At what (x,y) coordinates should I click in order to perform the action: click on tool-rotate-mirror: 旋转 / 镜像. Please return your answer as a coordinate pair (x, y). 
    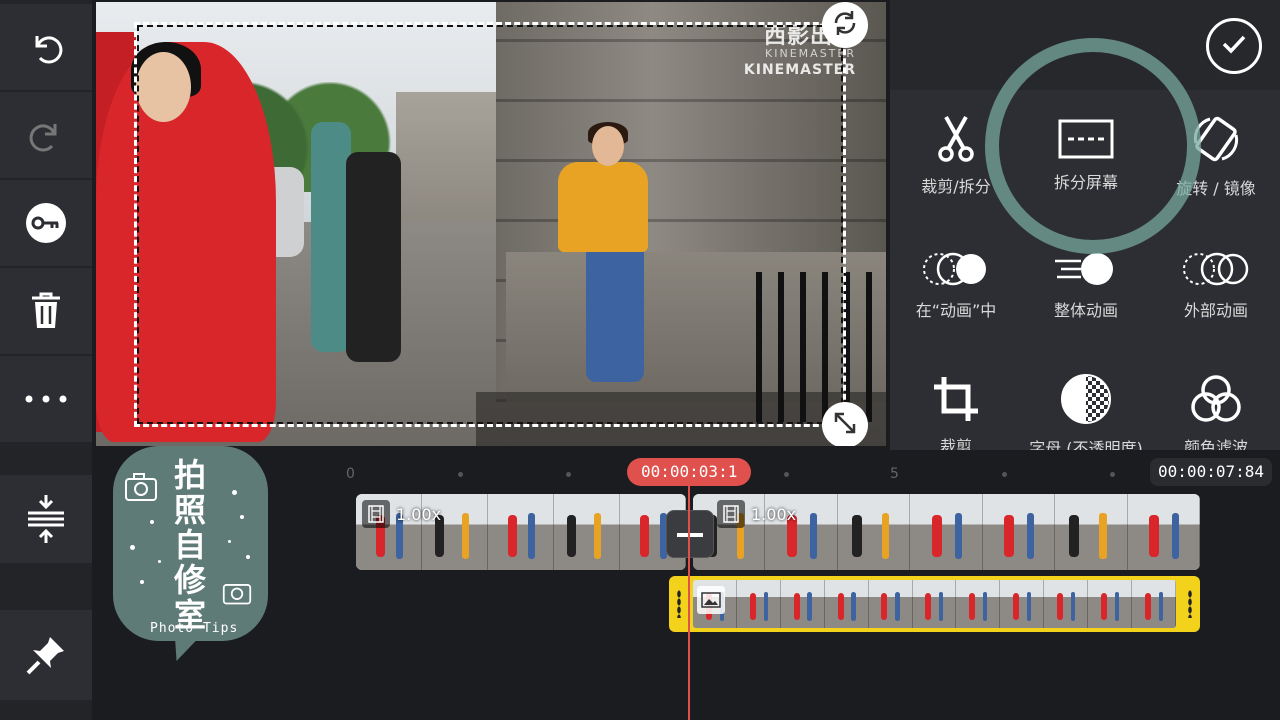
    Looking at the image, I should click on (1216, 156).